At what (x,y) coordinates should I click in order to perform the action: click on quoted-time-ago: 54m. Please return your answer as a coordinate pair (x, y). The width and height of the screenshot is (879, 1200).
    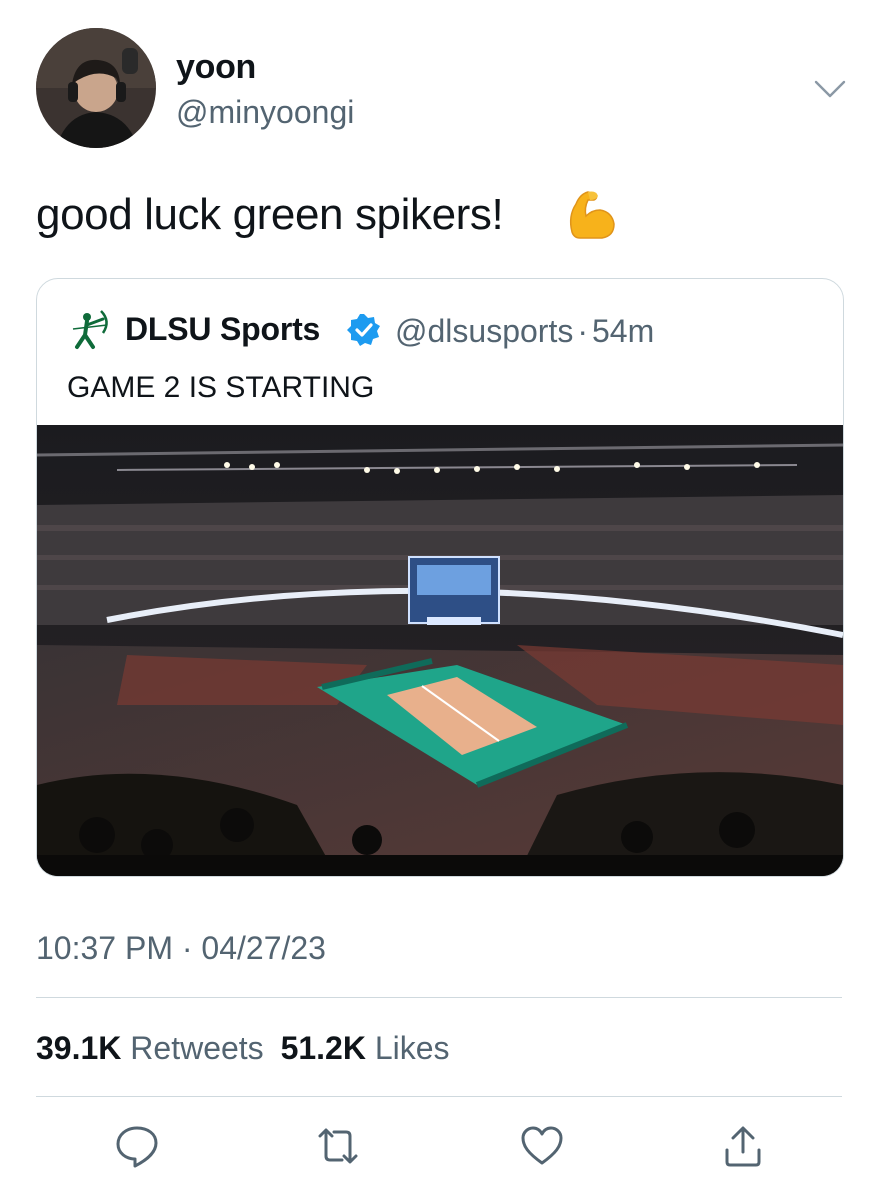
    Looking at the image, I should click on (623, 331).